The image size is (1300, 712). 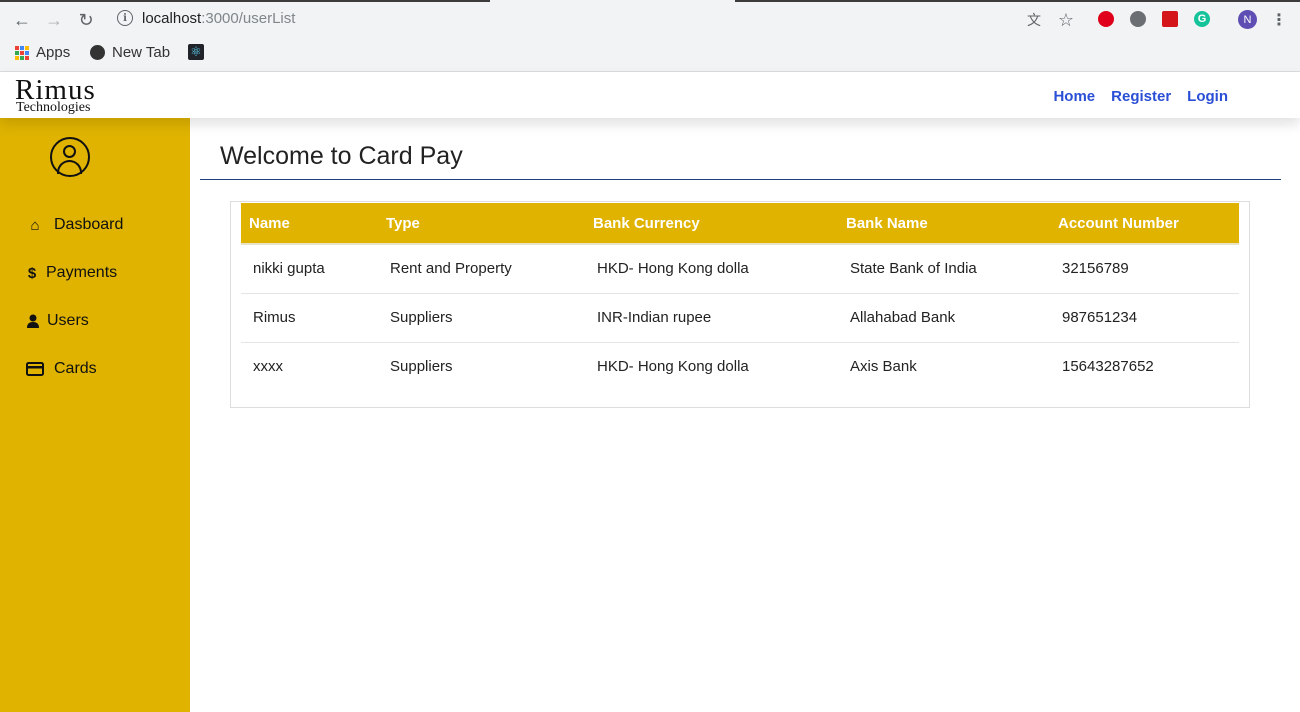 What do you see at coordinates (86, 20) in the screenshot?
I see `reload-icon: ↻` at bounding box center [86, 20].